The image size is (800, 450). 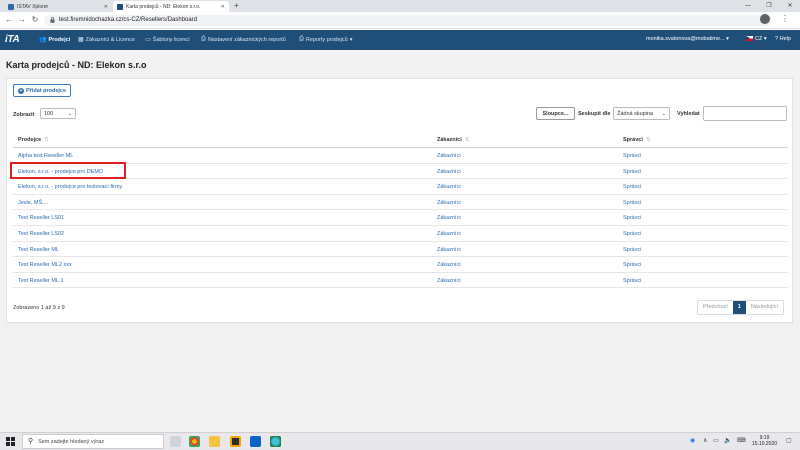 What do you see at coordinates (594, 114) in the screenshot?
I see `group-by-label: Seskupit dle` at bounding box center [594, 114].